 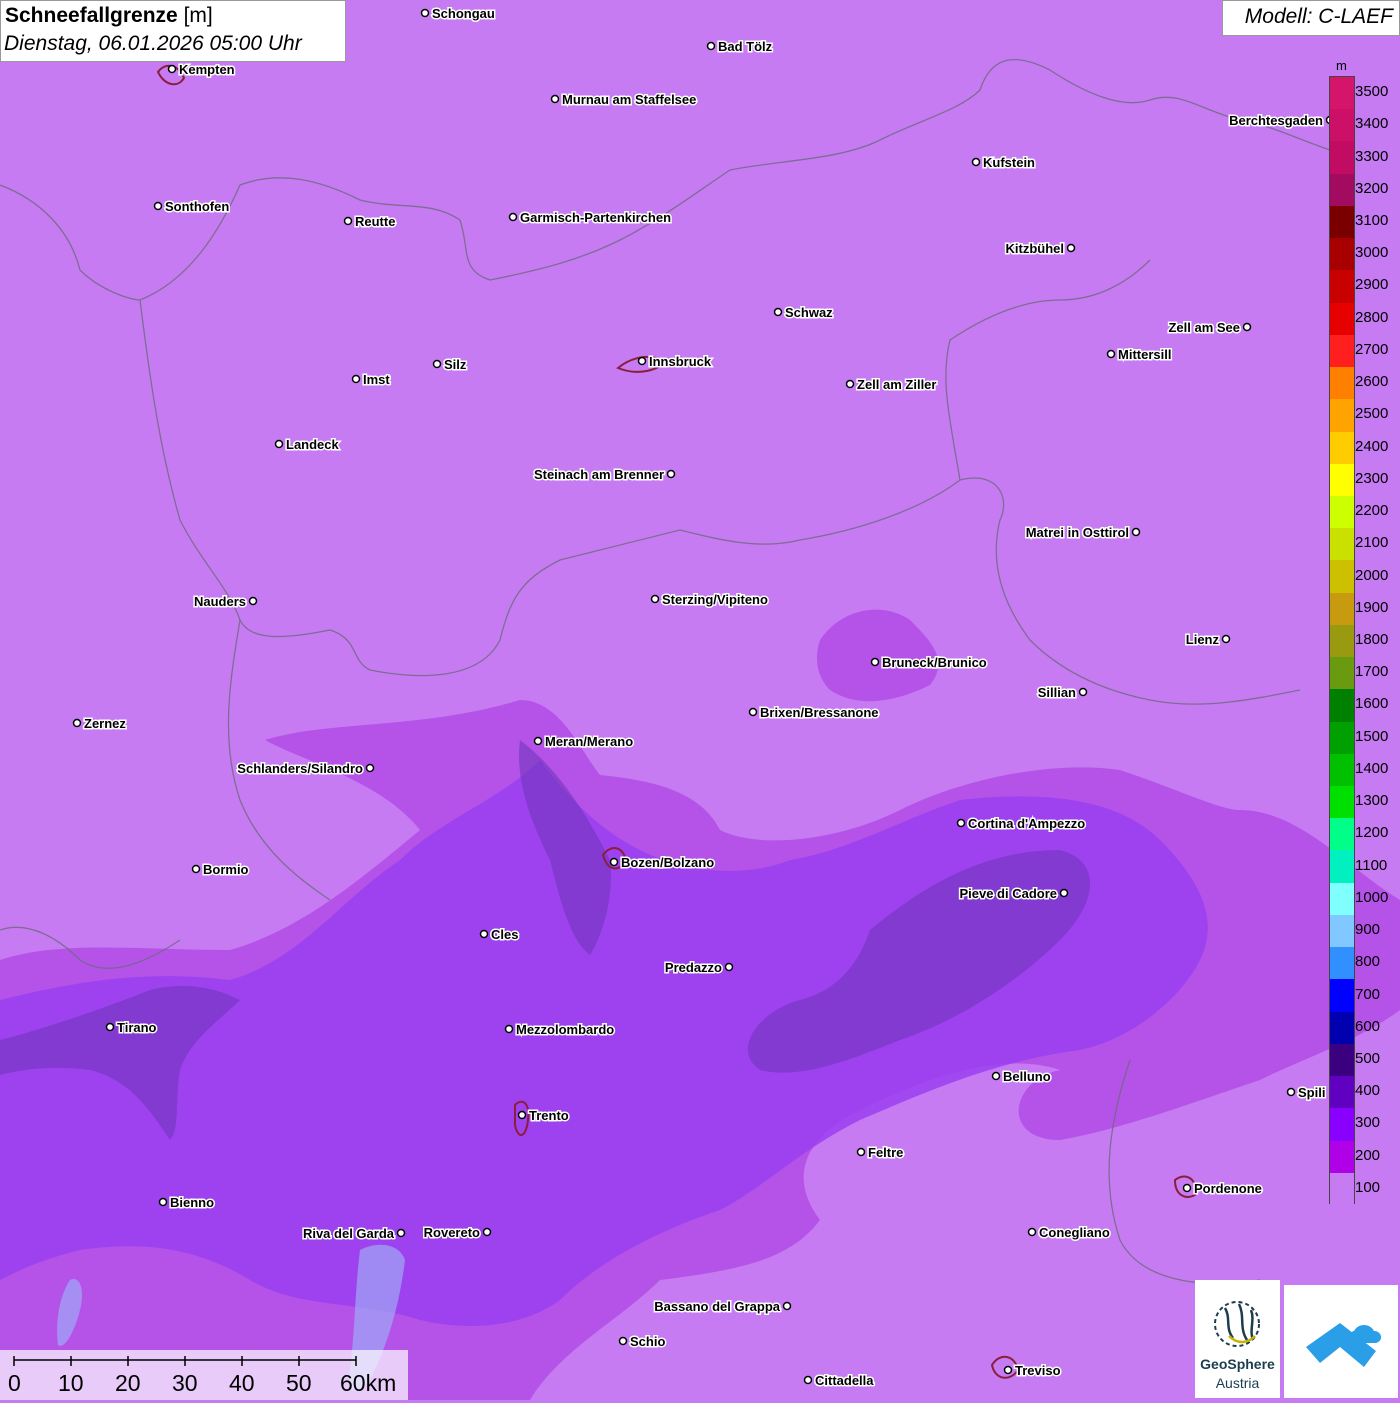 What do you see at coordinates (1237, 1364) in the screenshot?
I see `geosphere-logo-line1: GeoSphere` at bounding box center [1237, 1364].